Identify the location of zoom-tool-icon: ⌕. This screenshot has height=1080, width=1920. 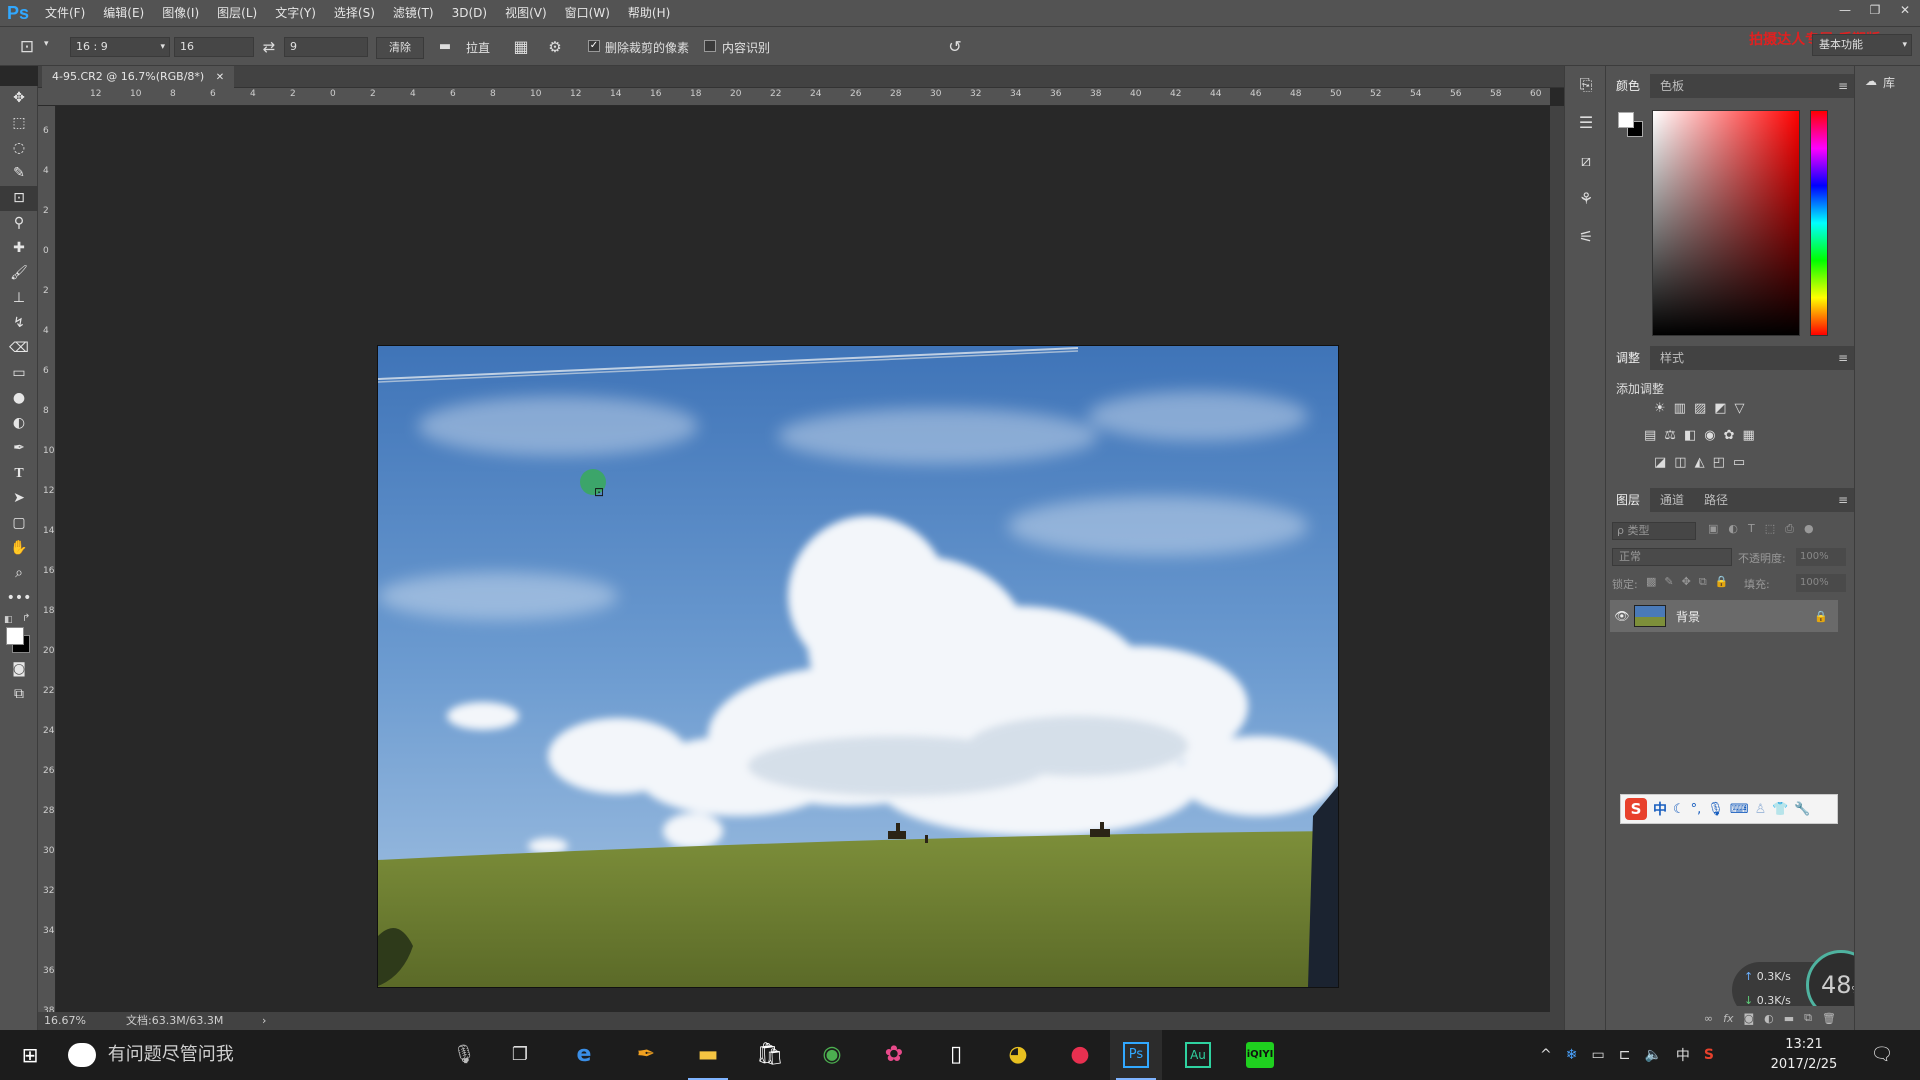
(19, 573).